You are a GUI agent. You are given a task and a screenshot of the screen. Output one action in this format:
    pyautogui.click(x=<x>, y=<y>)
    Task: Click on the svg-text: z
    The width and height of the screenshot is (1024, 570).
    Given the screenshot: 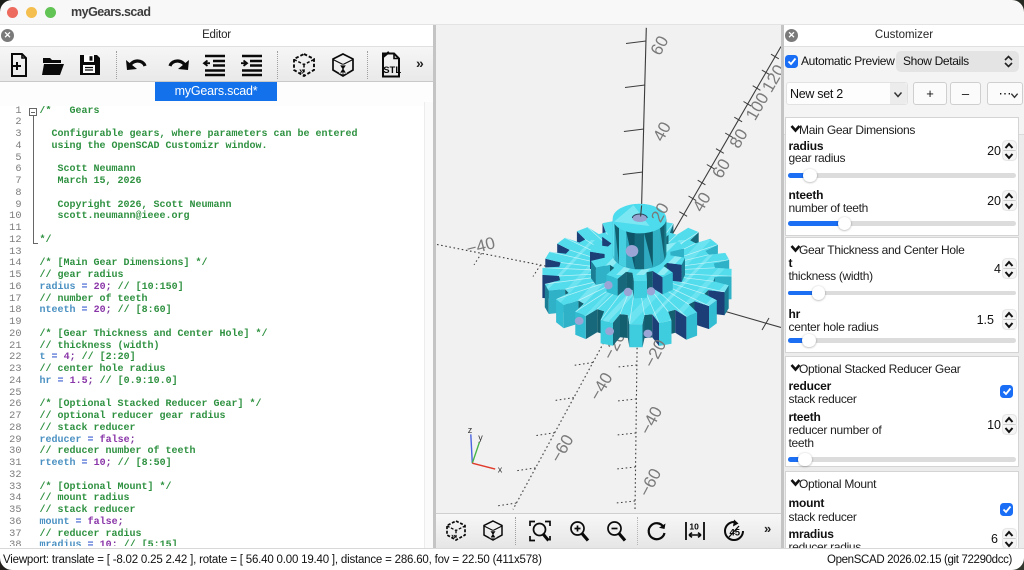 What is the action you would take?
    pyautogui.click(x=470, y=430)
    